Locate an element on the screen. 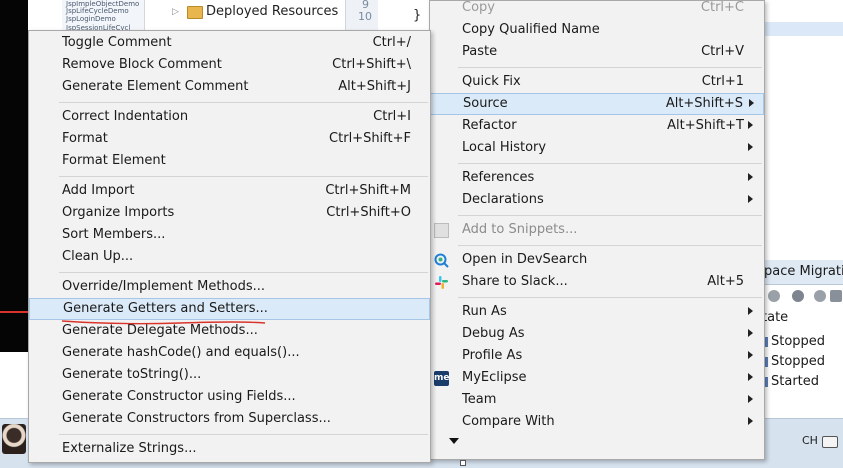 Image resolution: width=843 pixels, height=468 pixels. menu-item-source: Source Alt+Shift+S is located at coordinates (597, 104).